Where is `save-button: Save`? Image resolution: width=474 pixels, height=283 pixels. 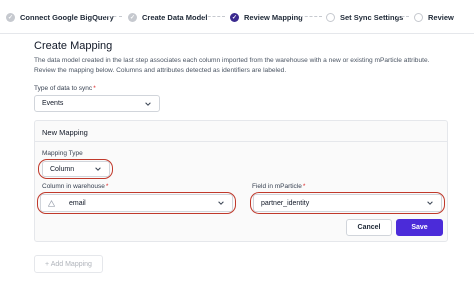
save-button: Save is located at coordinates (419, 227).